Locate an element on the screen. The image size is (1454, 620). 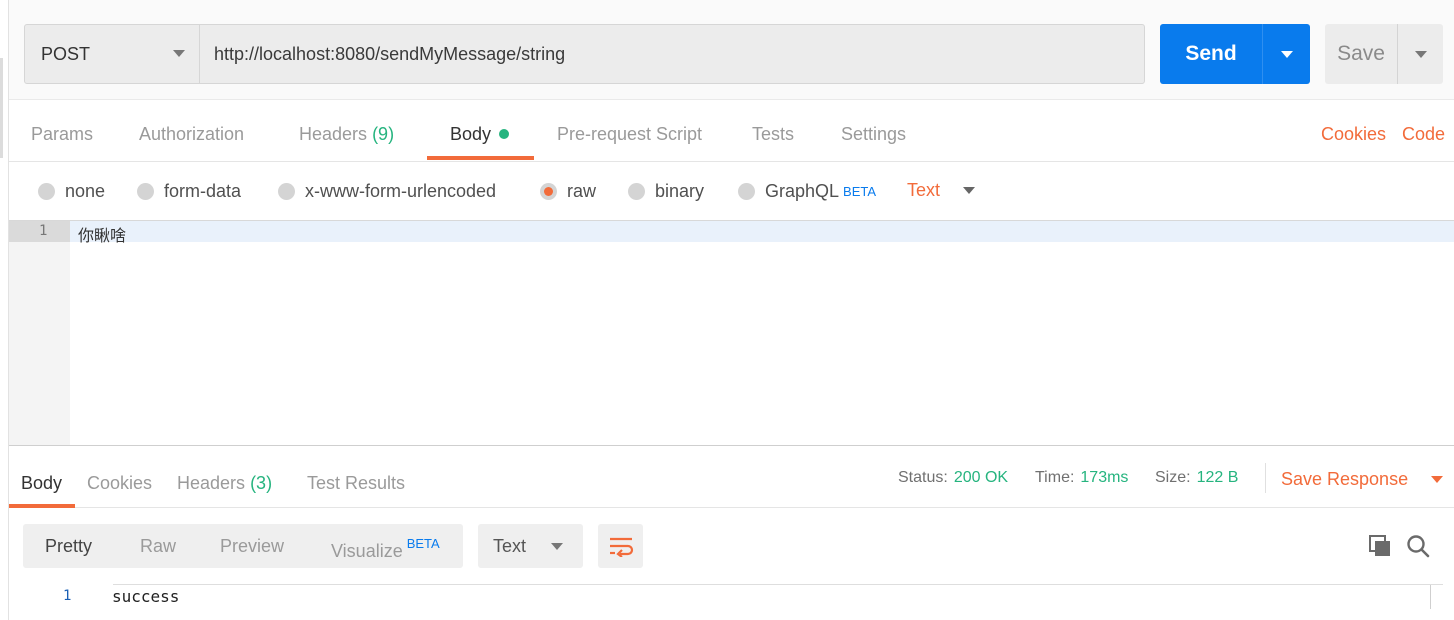
save-dropdown is located at coordinates (1420, 54).